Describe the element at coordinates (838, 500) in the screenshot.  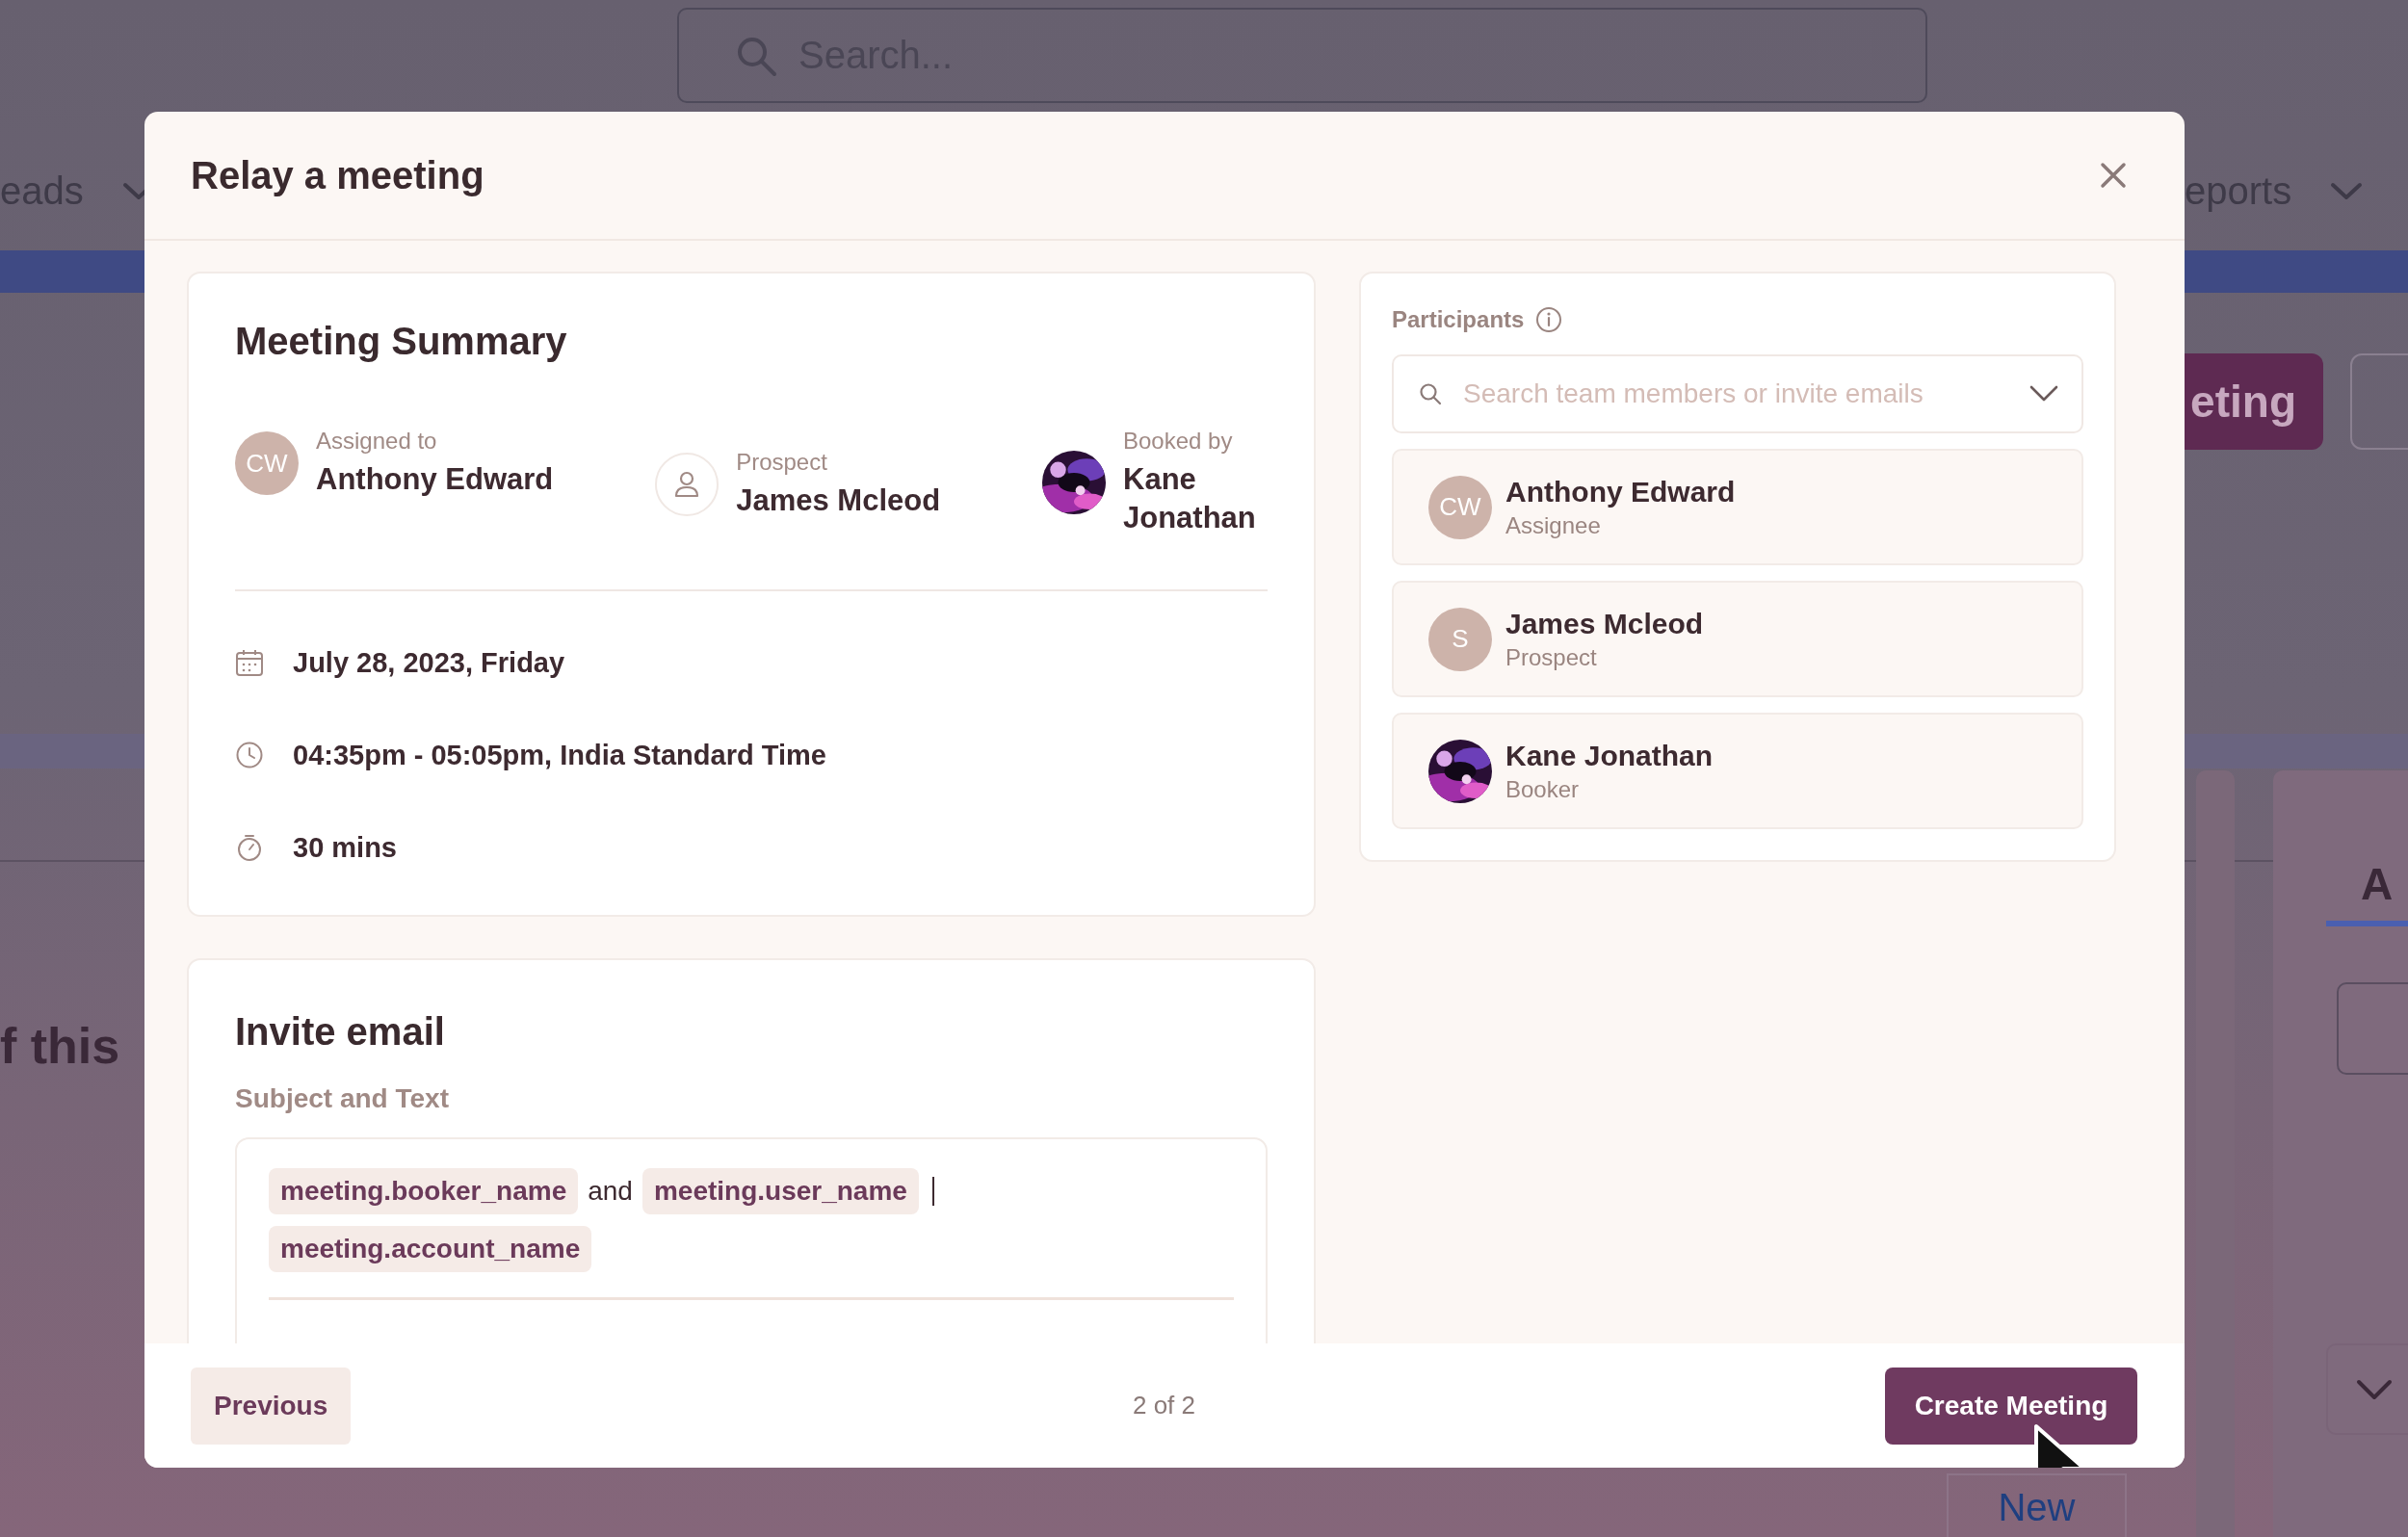
I see `person-name: James Mcleod` at that location.